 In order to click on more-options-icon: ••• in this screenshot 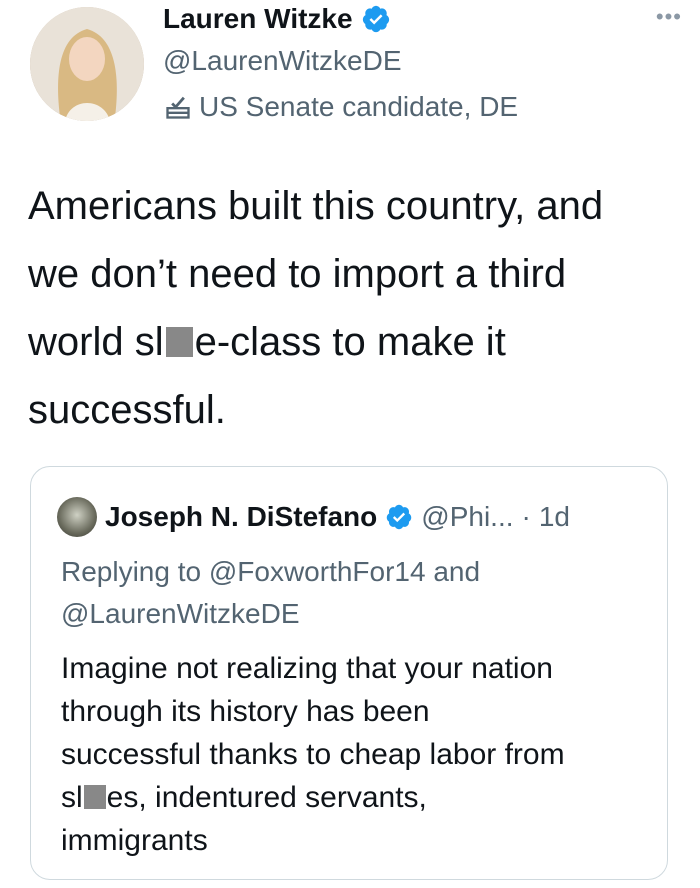, I will do `click(669, 17)`.